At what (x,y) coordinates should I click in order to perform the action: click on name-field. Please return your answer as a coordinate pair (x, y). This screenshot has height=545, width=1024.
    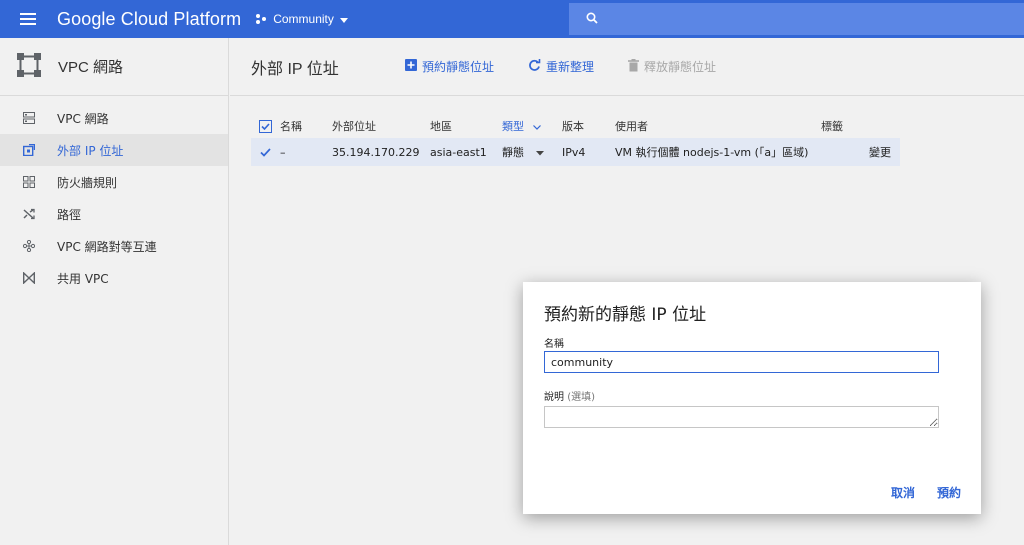
    Looking at the image, I should click on (741, 362).